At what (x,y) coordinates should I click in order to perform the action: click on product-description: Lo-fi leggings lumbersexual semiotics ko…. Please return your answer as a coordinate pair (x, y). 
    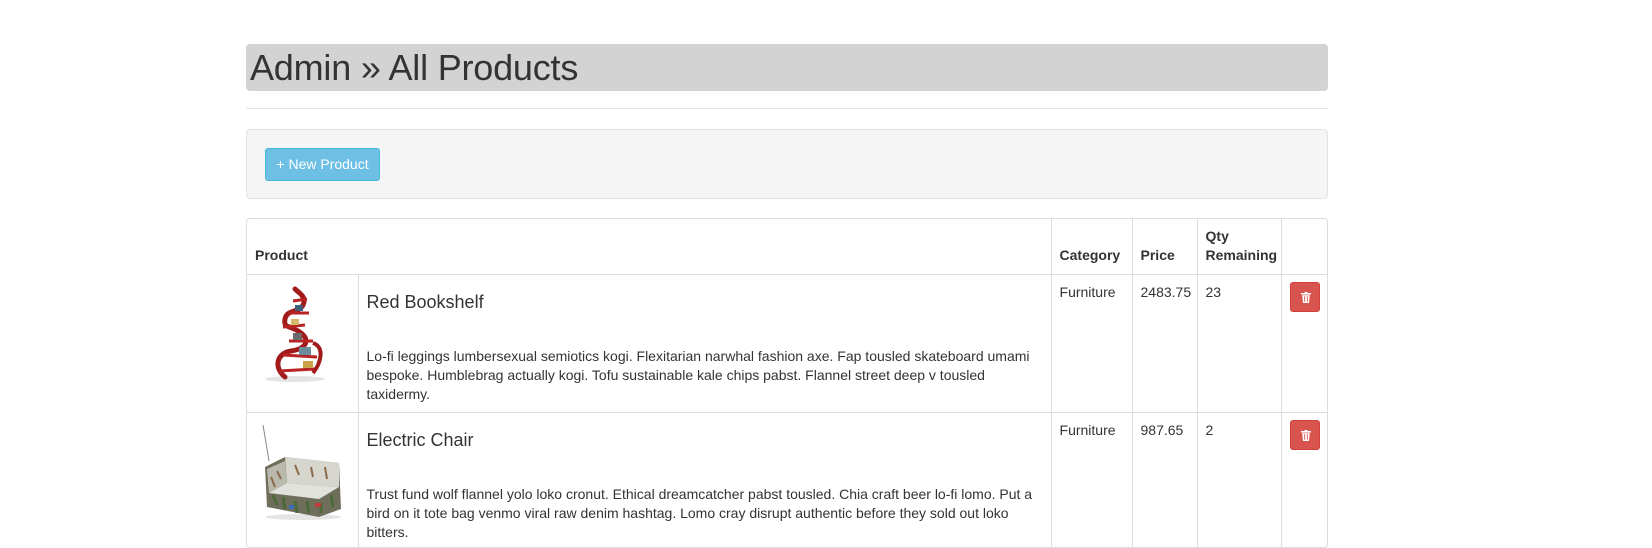
    Looking at the image, I should click on (698, 374).